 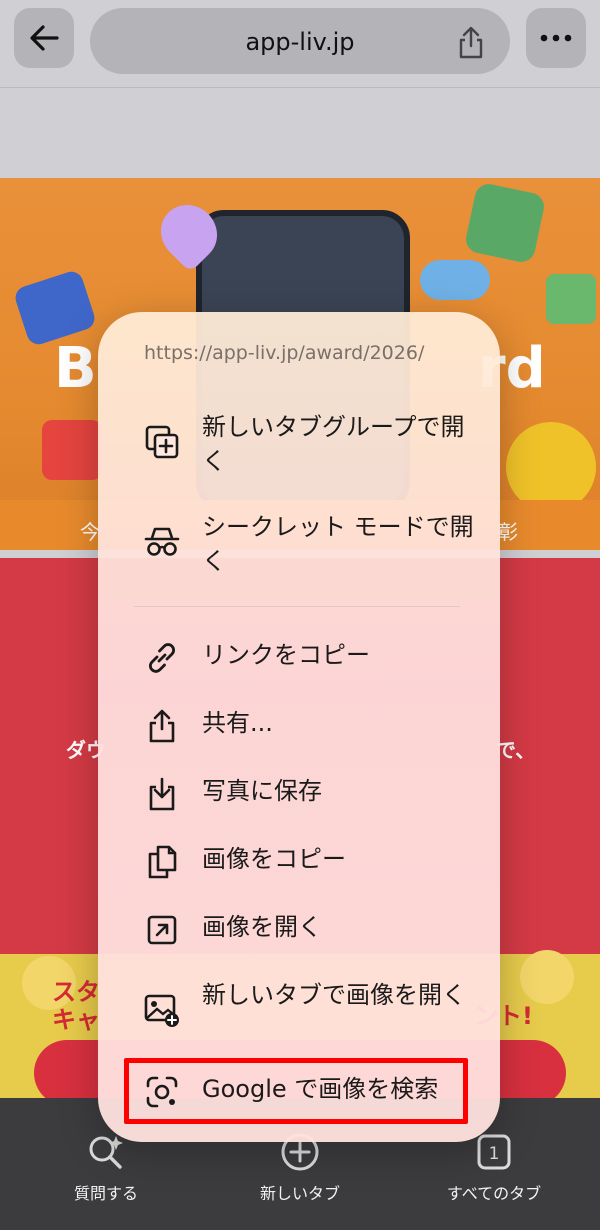 I want to click on more-menu-button, so click(x=556, y=38).